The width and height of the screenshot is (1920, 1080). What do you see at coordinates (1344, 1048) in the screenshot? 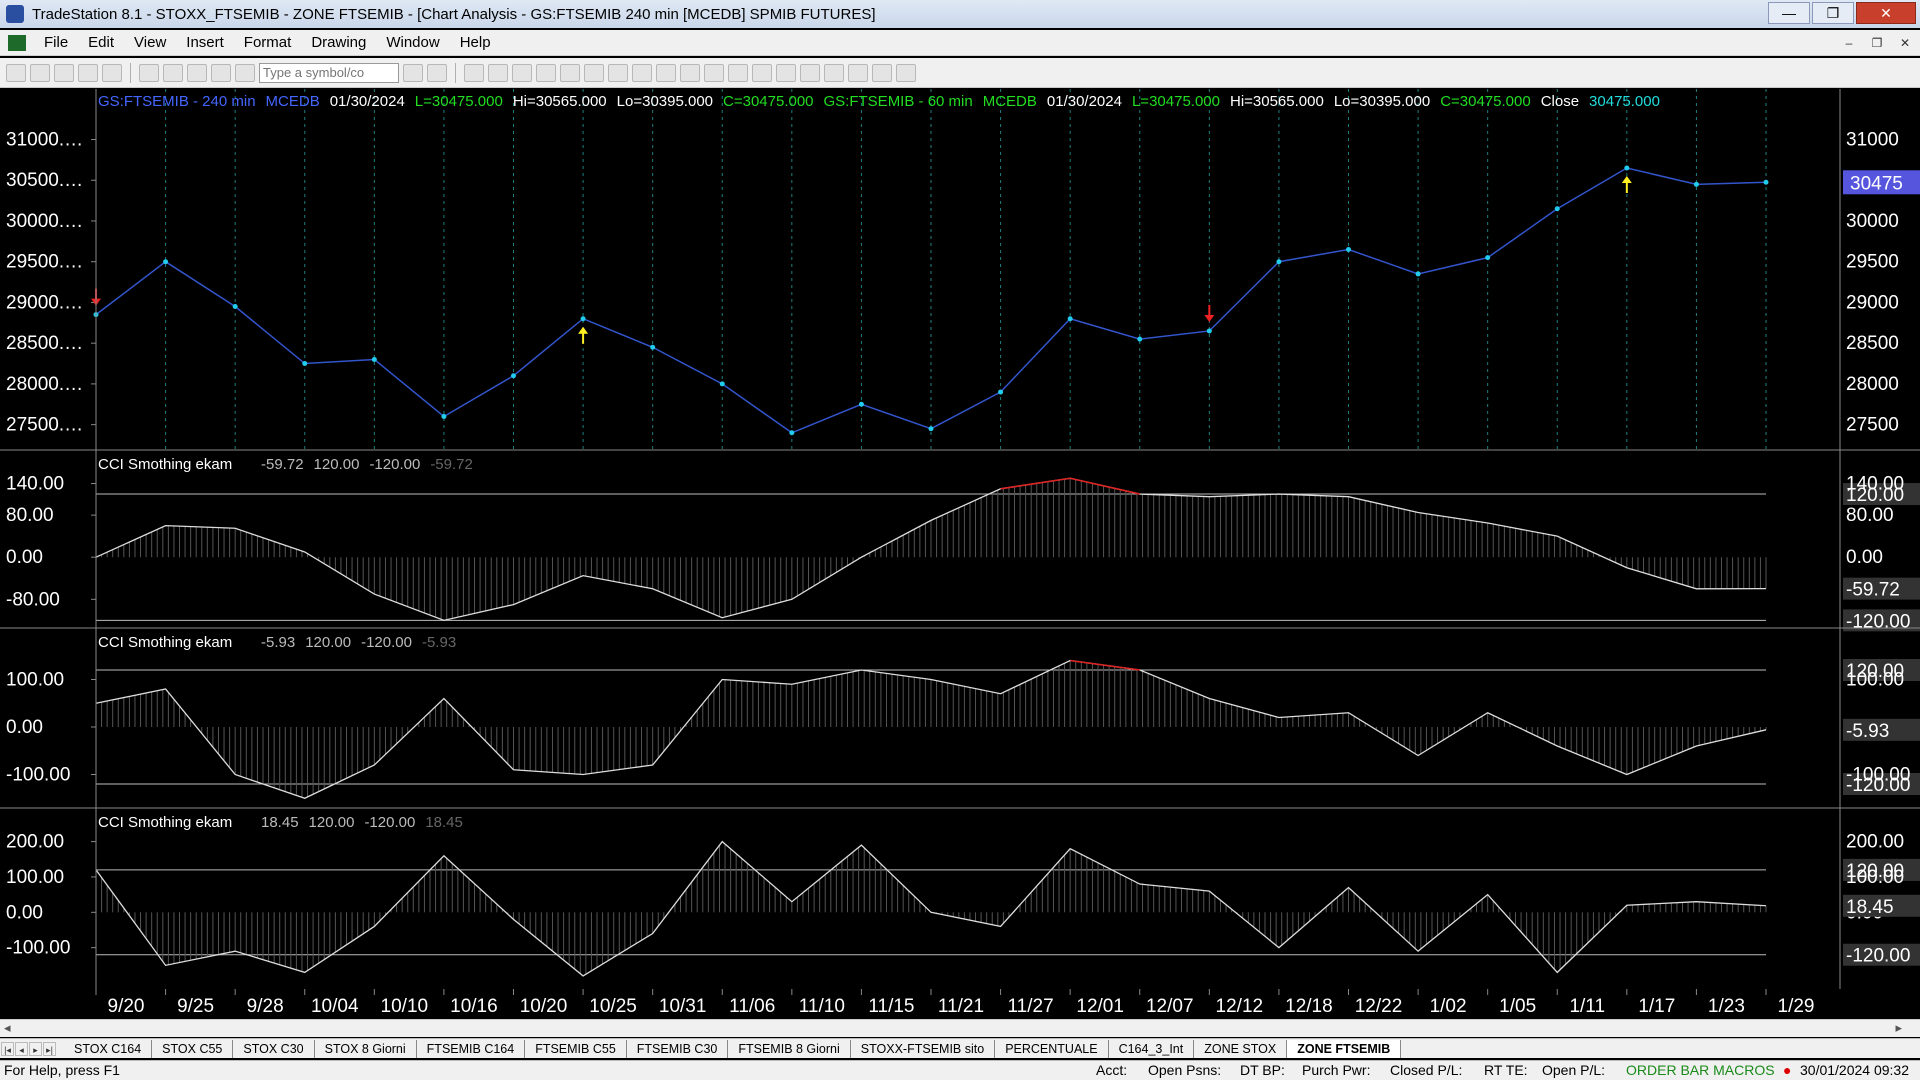
I see `tab-zone-ftsemib: ZONE FTSEMIB` at bounding box center [1344, 1048].